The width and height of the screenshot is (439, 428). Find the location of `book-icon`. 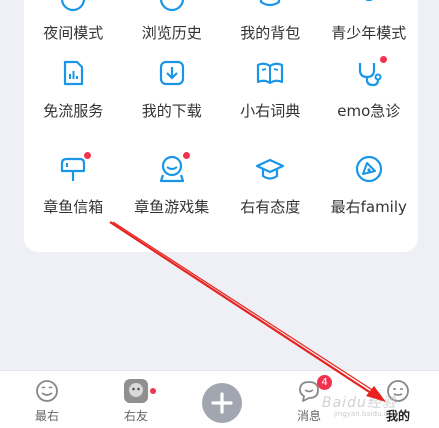

book-icon is located at coordinates (270, 73).